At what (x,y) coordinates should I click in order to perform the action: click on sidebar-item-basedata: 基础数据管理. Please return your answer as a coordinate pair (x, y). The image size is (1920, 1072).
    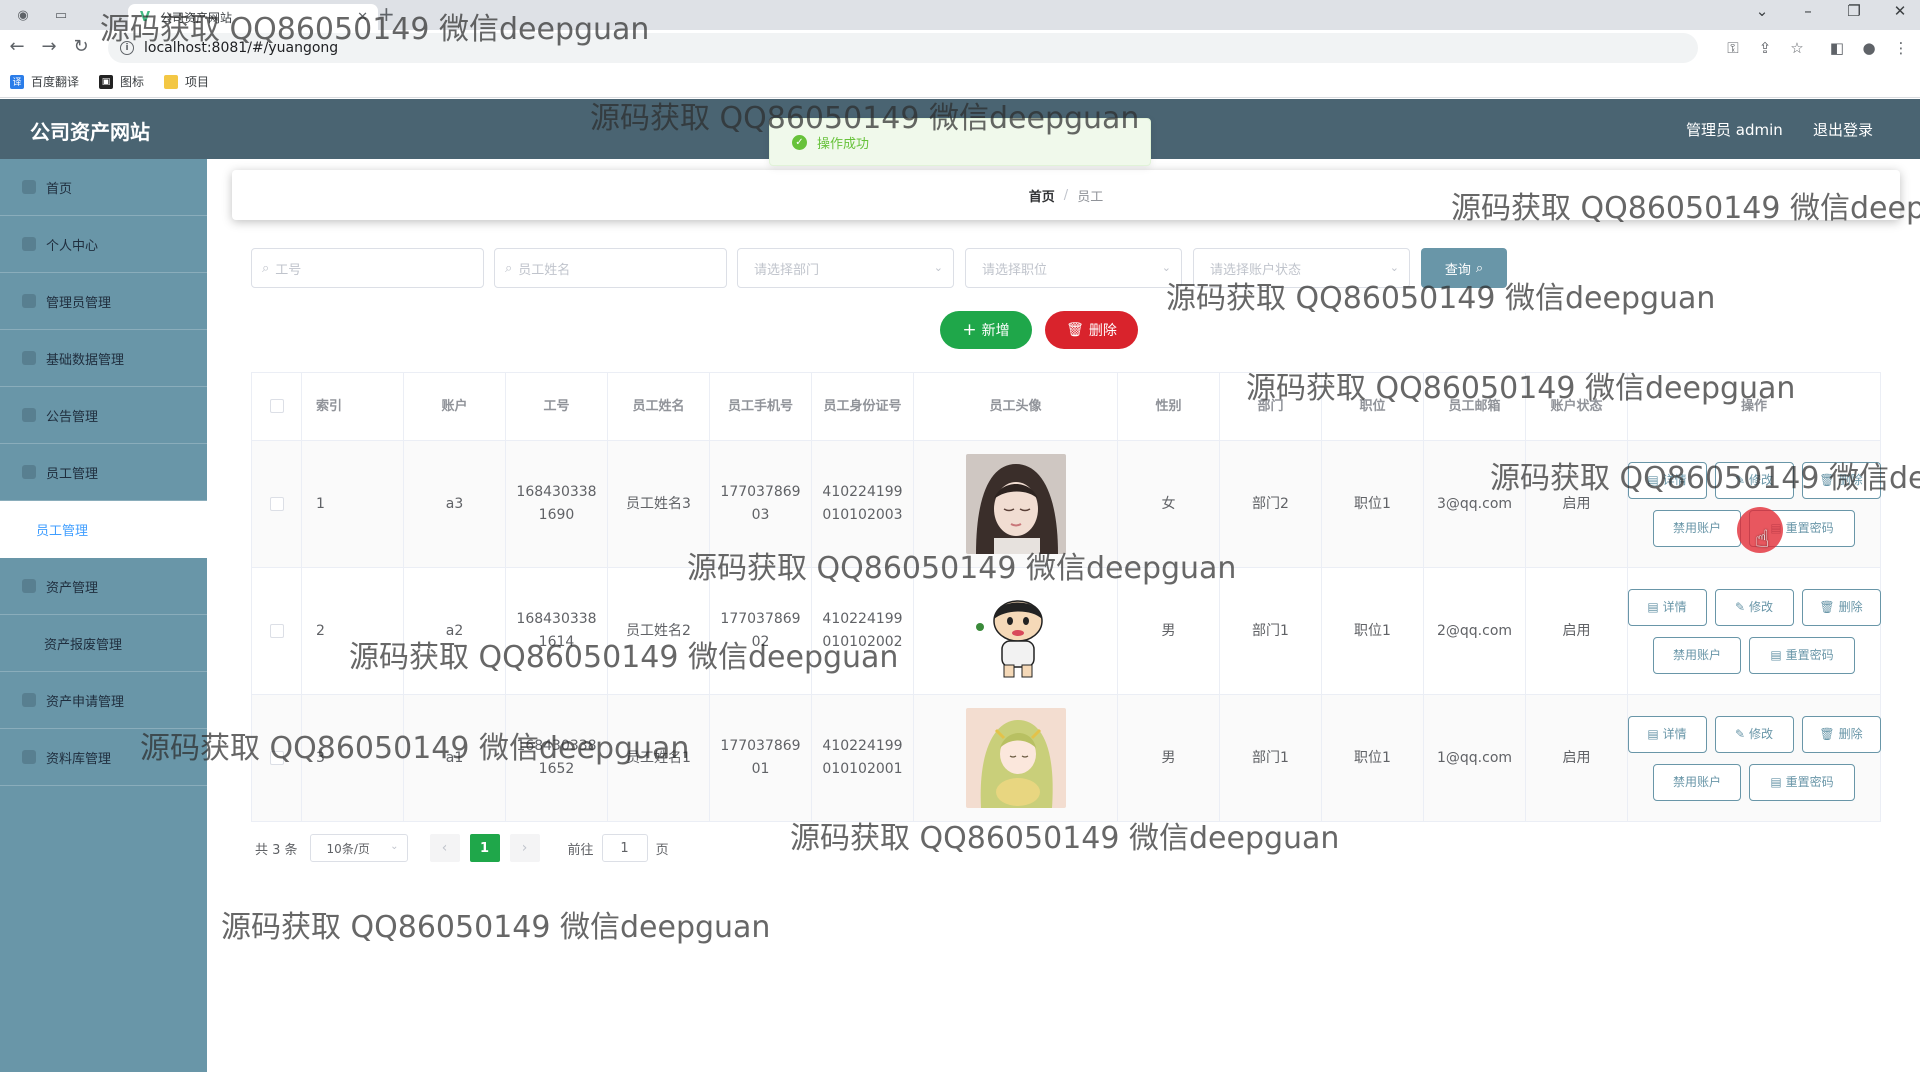
    Looking at the image, I should click on (103, 358).